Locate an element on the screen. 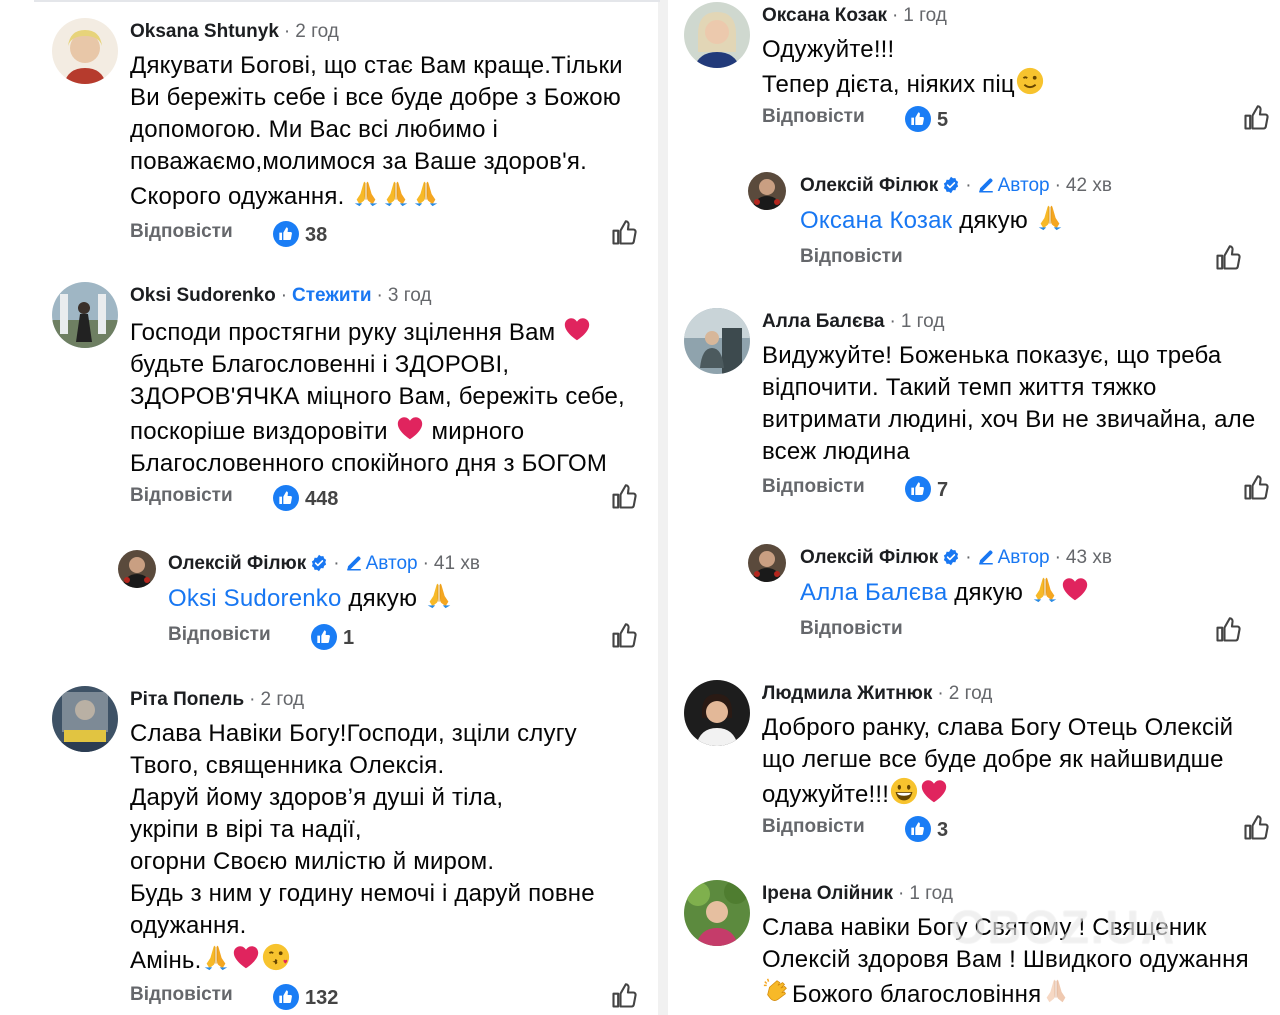 The width and height of the screenshot is (1280, 1015). verified-badge-icon is located at coordinates (319, 563).